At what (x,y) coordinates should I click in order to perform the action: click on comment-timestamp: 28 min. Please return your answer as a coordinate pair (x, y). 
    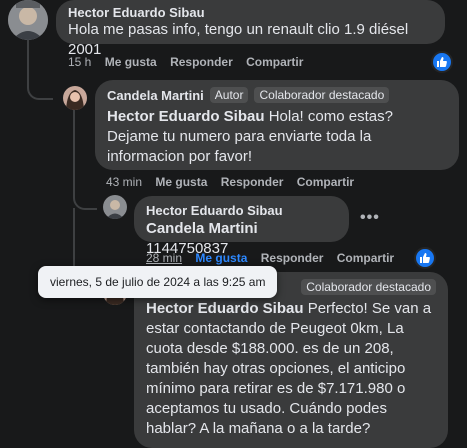
    Looking at the image, I should click on (164, 258).